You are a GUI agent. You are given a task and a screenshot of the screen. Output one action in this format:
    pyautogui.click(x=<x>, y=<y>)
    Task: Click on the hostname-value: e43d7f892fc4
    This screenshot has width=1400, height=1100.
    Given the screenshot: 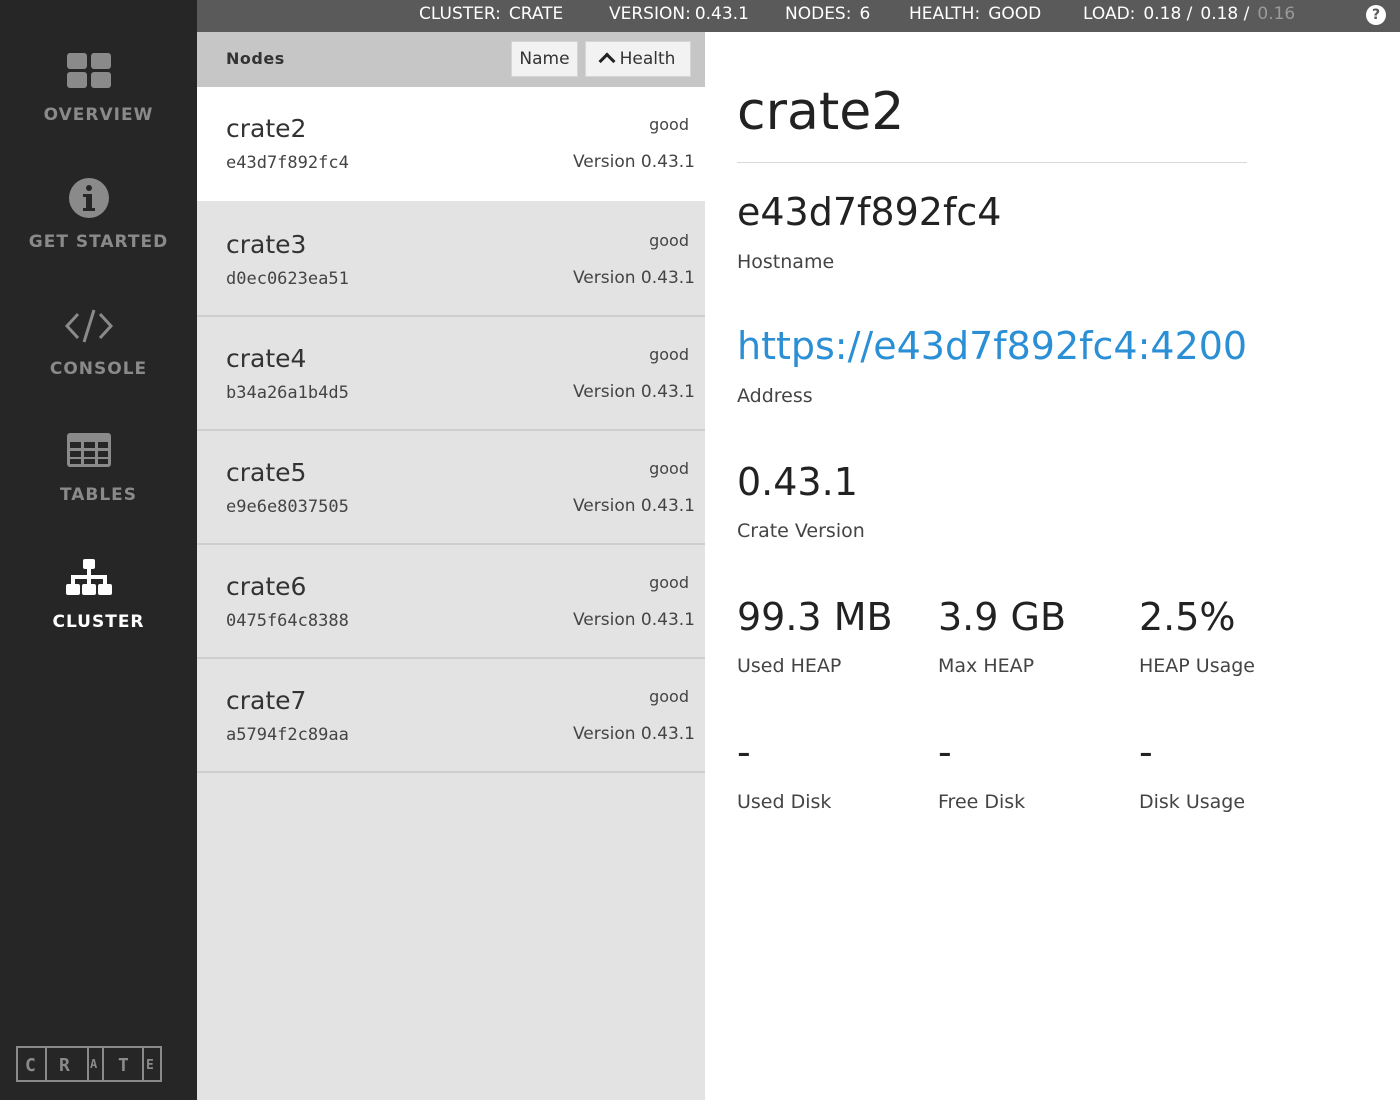 What is the action you would take?
    pyautogui.click(x=869, y=212)
    